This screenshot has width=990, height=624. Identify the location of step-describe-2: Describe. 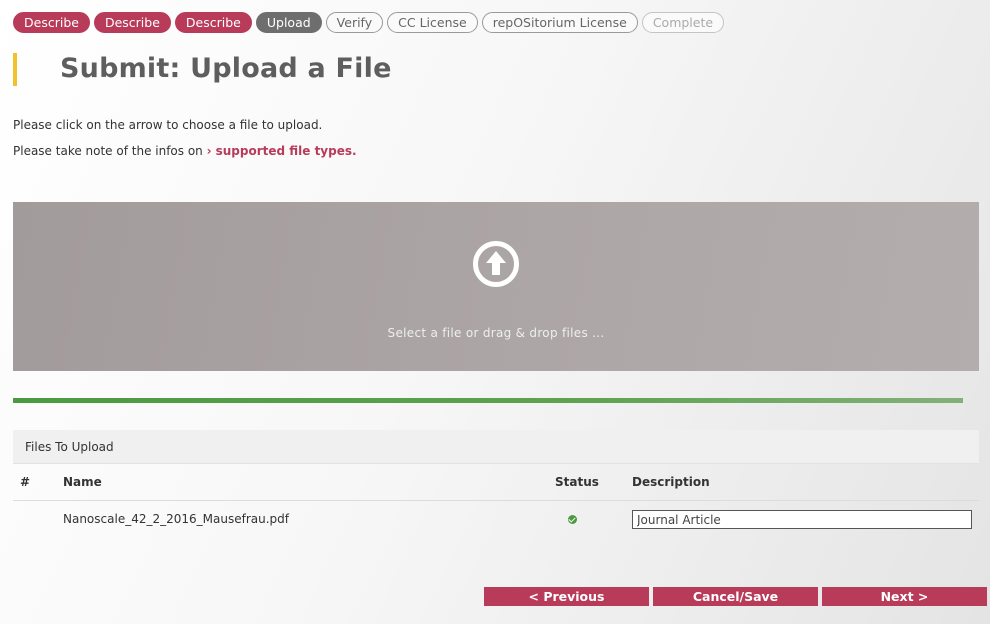
(132, 22).